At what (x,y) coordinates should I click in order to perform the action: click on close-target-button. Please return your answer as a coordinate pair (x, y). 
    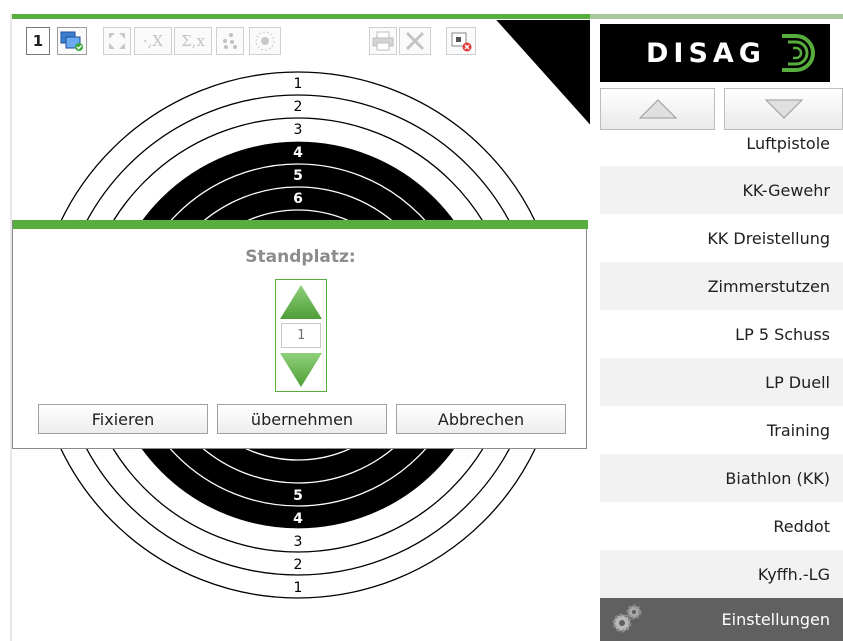
    Looking at the image, I should click on (461, 41).